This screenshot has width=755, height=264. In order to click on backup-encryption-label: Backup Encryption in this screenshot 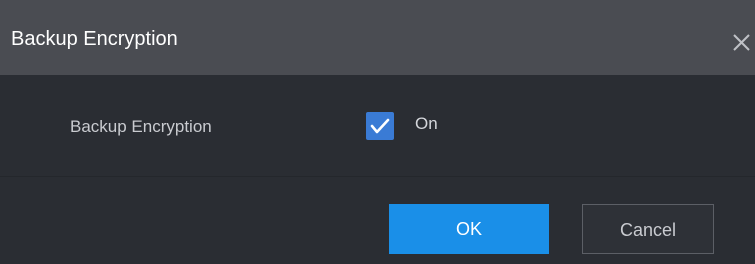, I will do `click(141, 126)`.